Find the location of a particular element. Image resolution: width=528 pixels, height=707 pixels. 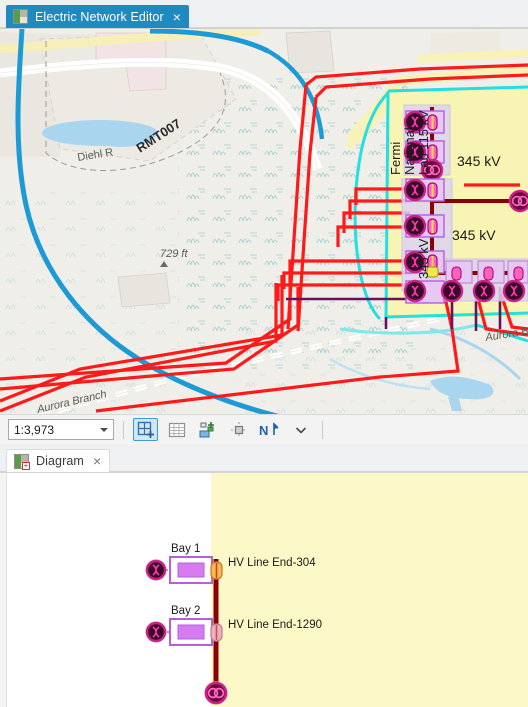

map-scale-value: 1:3,973 is located at coordinates (34, 429).